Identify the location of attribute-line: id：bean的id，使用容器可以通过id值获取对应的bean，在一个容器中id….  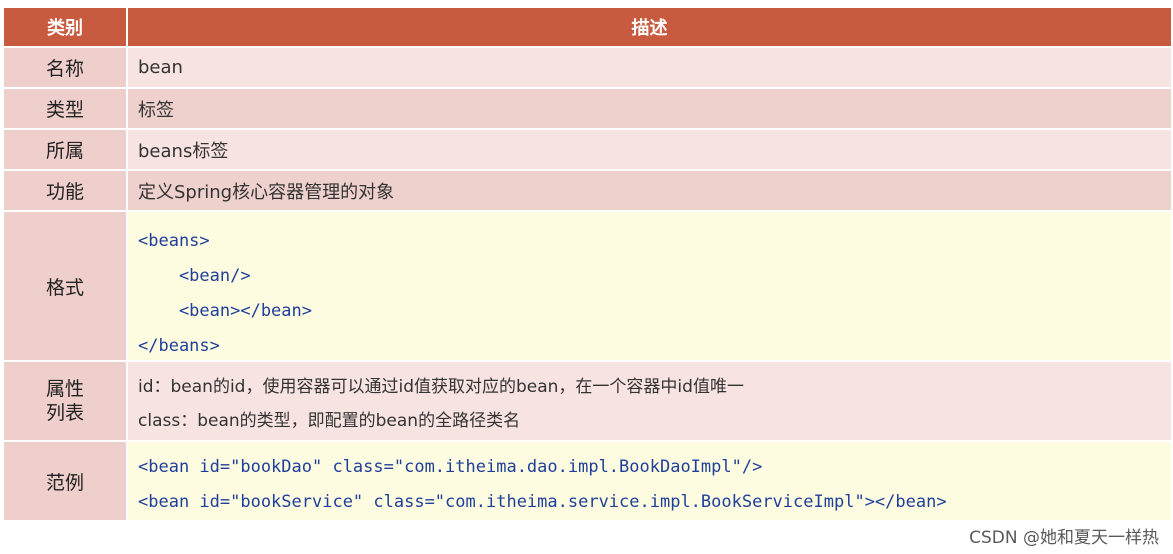
(441, 387).